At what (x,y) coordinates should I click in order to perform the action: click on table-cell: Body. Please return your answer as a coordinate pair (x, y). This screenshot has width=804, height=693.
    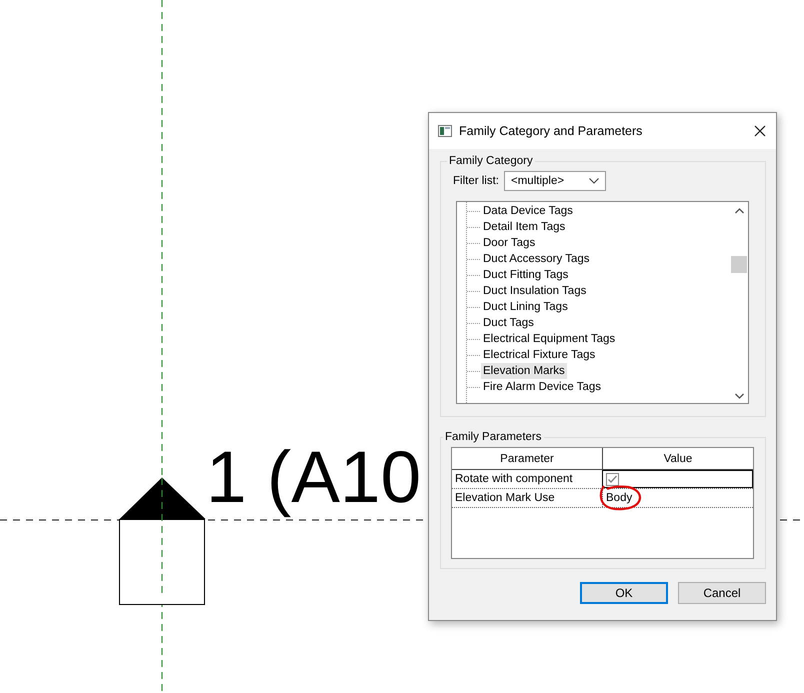
    Looking at the image, I should click on (619, 498).